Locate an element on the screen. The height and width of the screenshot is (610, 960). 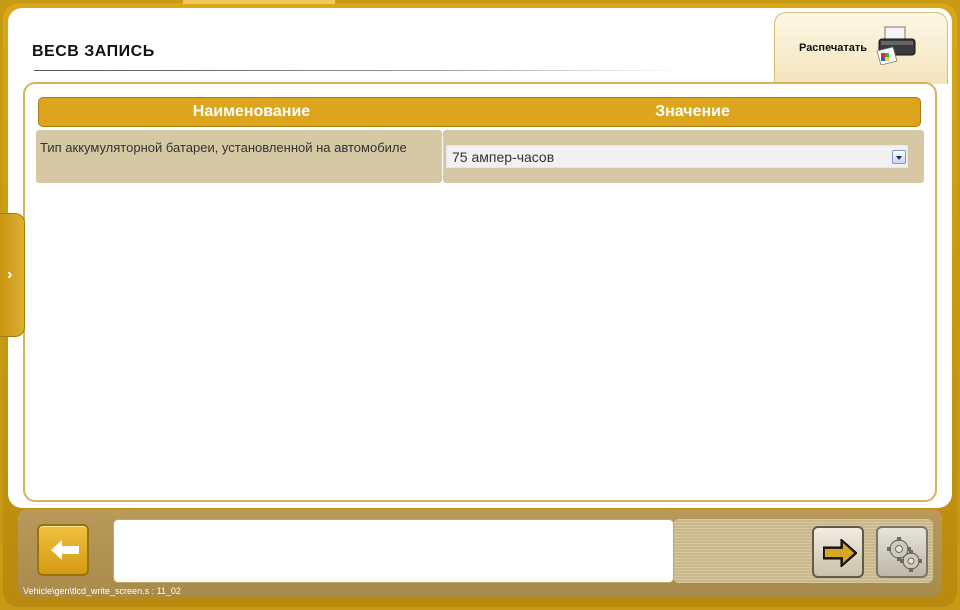
screen-path-label: Vehicle\gen\tlcd_write_screen.s : 11_02 is located at coordinates (102, 591).